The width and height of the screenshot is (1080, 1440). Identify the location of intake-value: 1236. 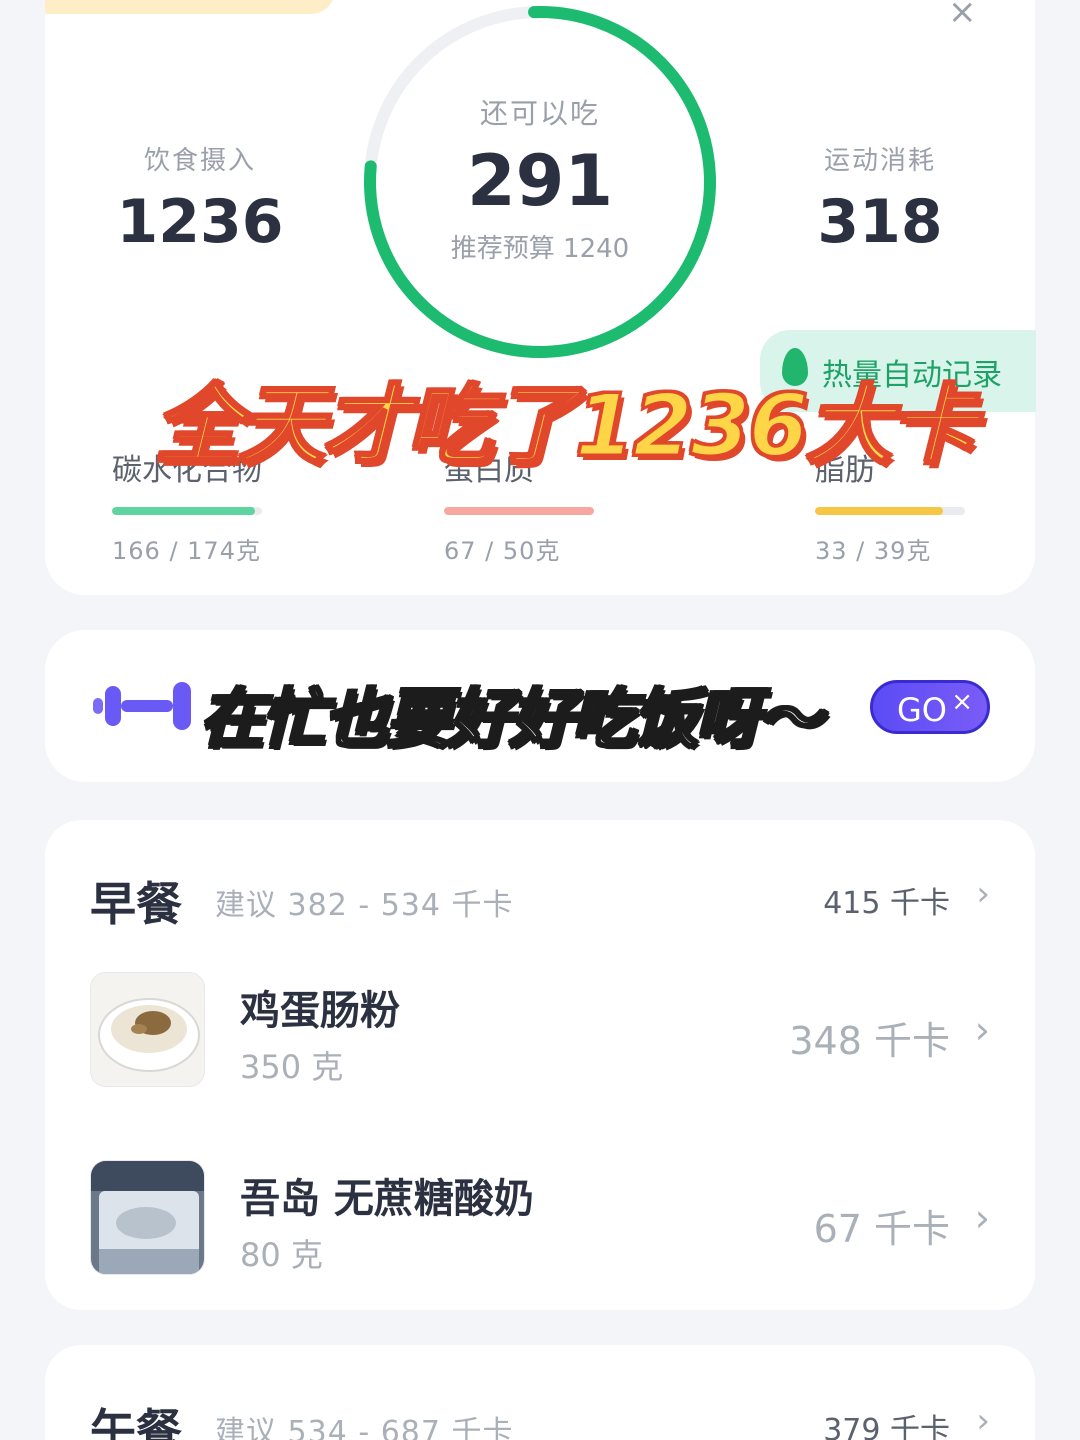
(200, 222).